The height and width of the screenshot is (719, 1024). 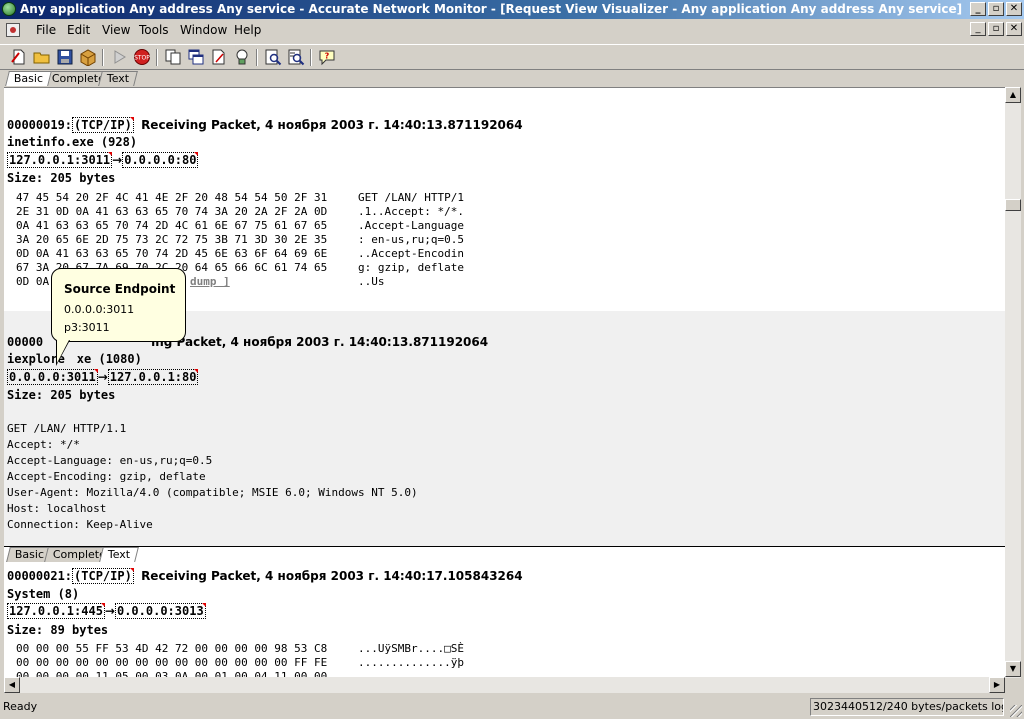 I want to click on menu-window: Window, so click(x=203, y=30).